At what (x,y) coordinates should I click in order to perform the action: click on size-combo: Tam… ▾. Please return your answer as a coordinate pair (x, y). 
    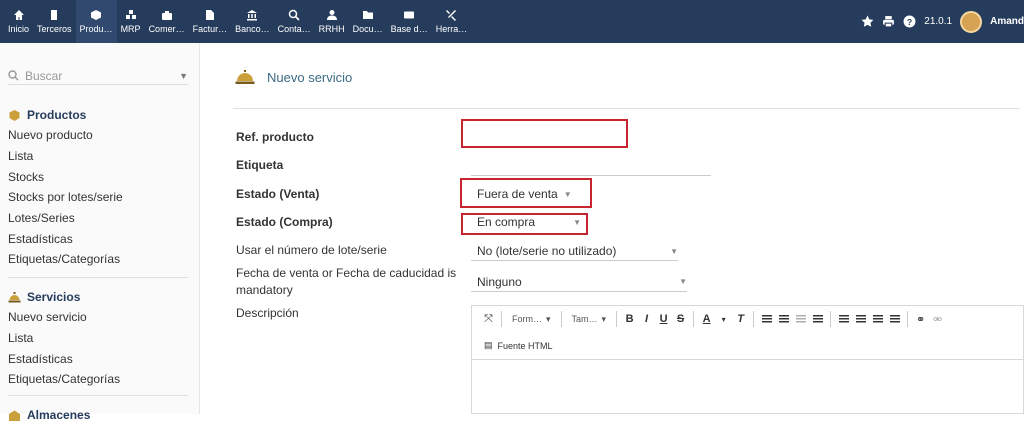
    Looking at the image, I should click on (589, 319).